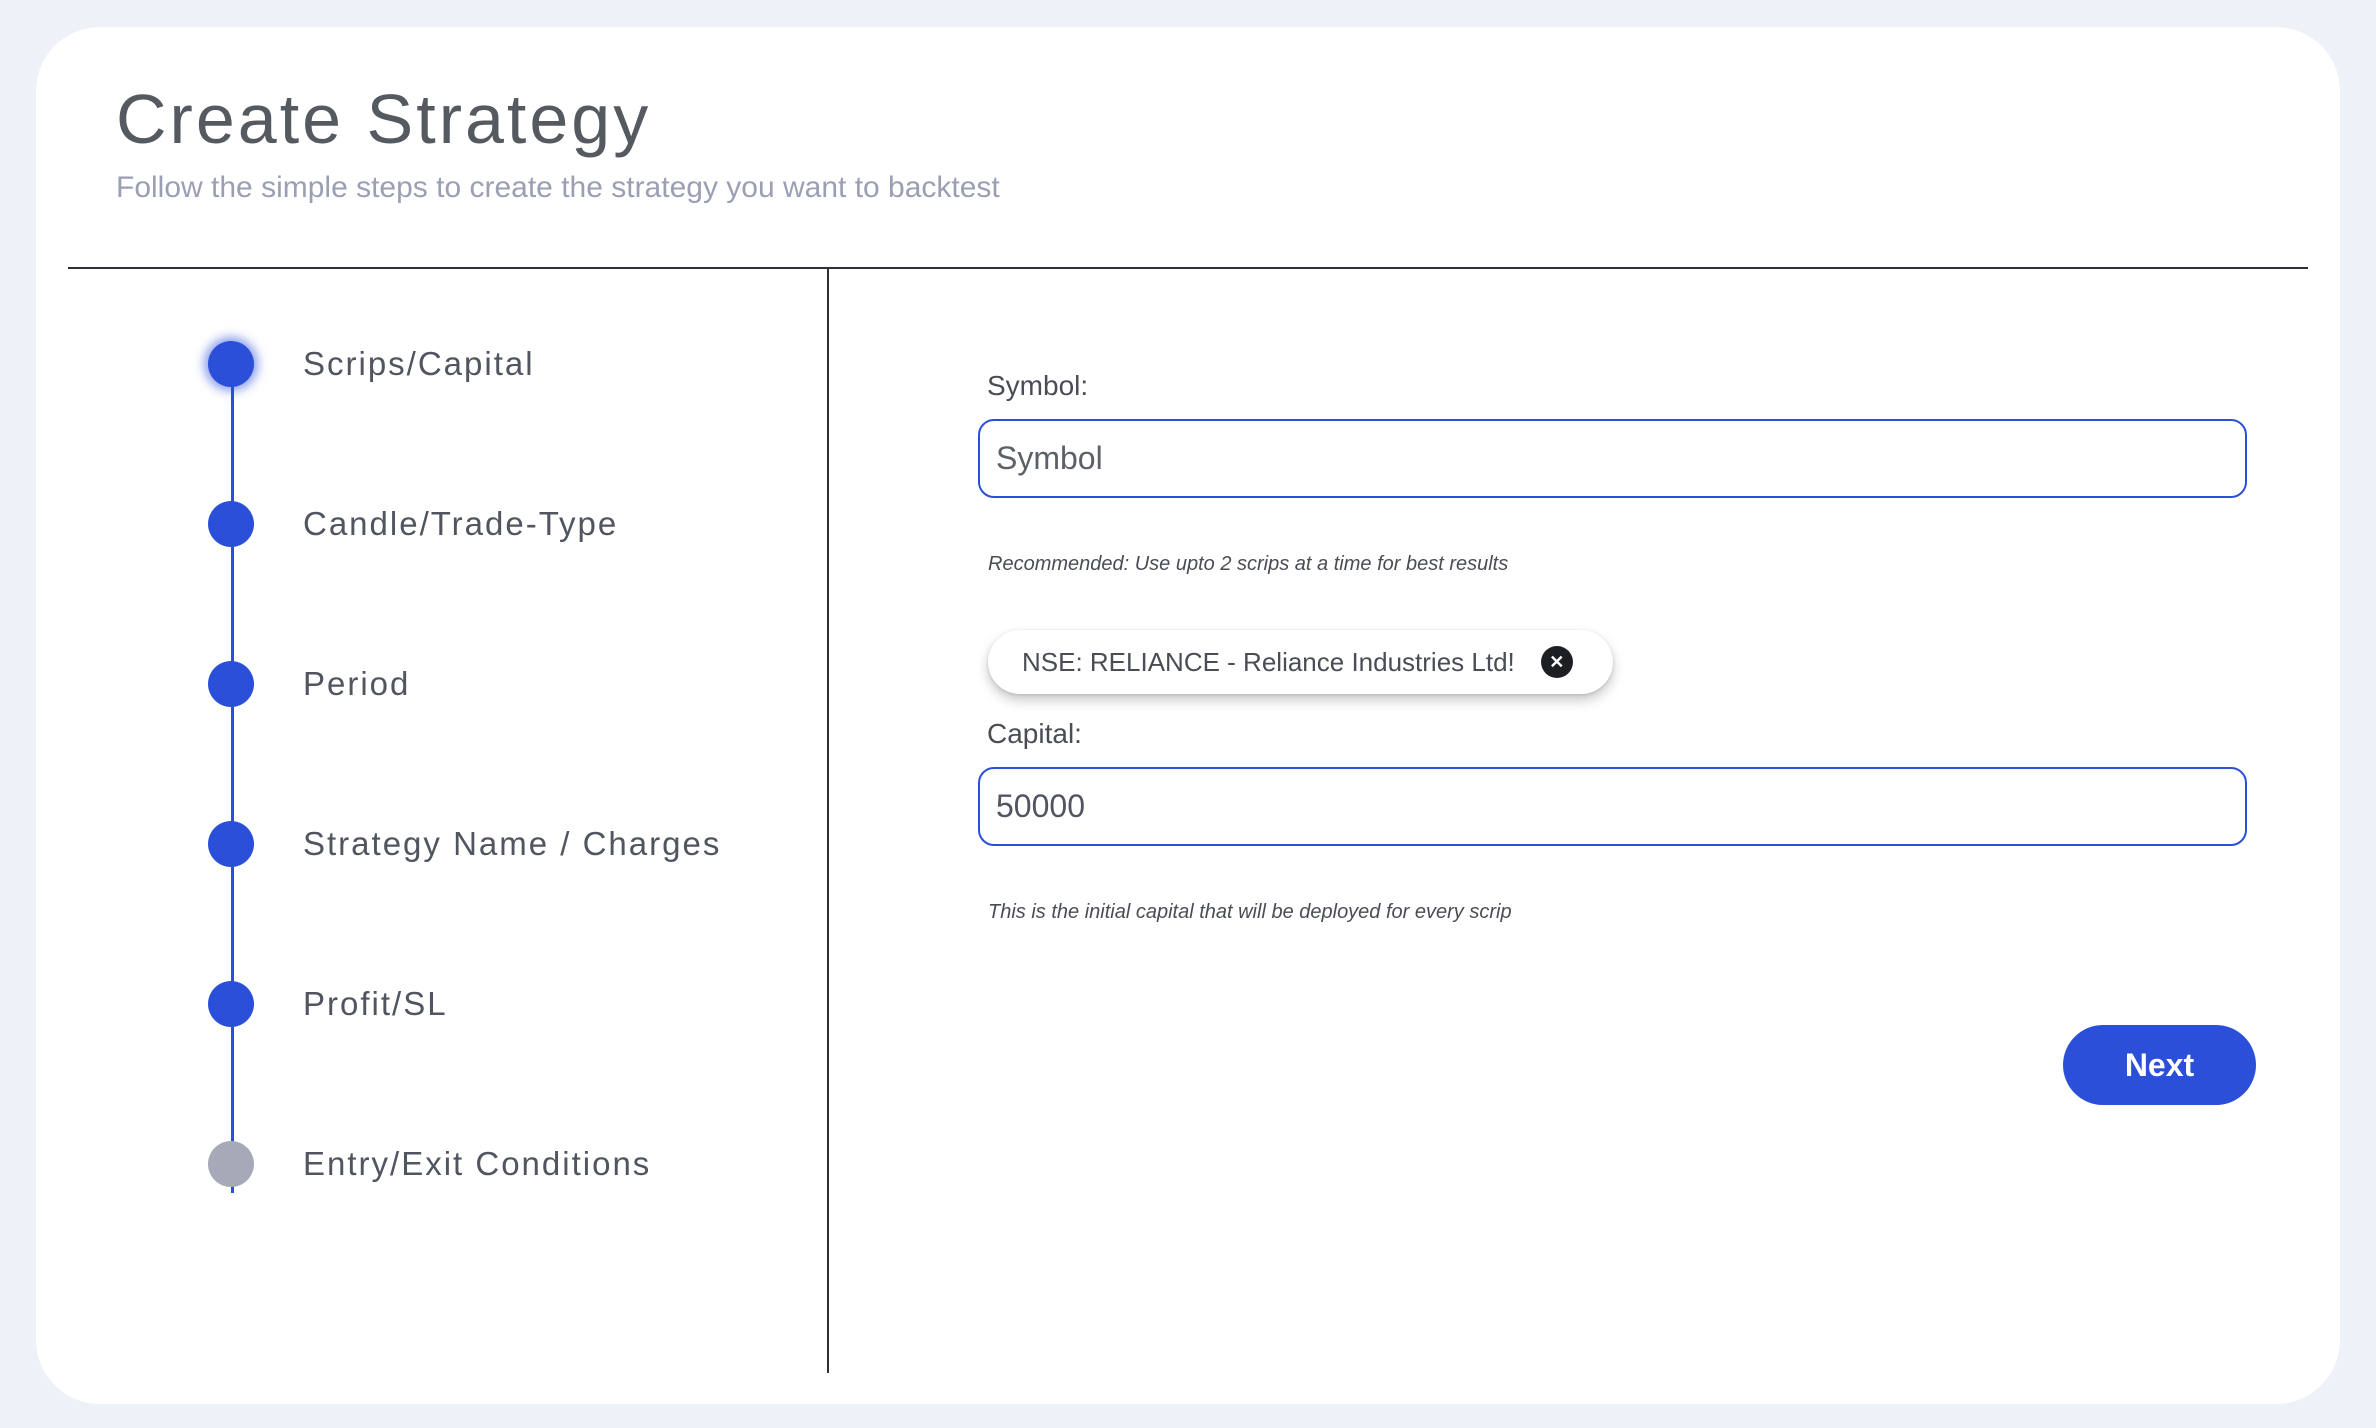 The width and height of the screenshot is (2376, 1428). Describe the element at coordinates (357, 683) in the screenshot. I see `step-label: Period` at that location.